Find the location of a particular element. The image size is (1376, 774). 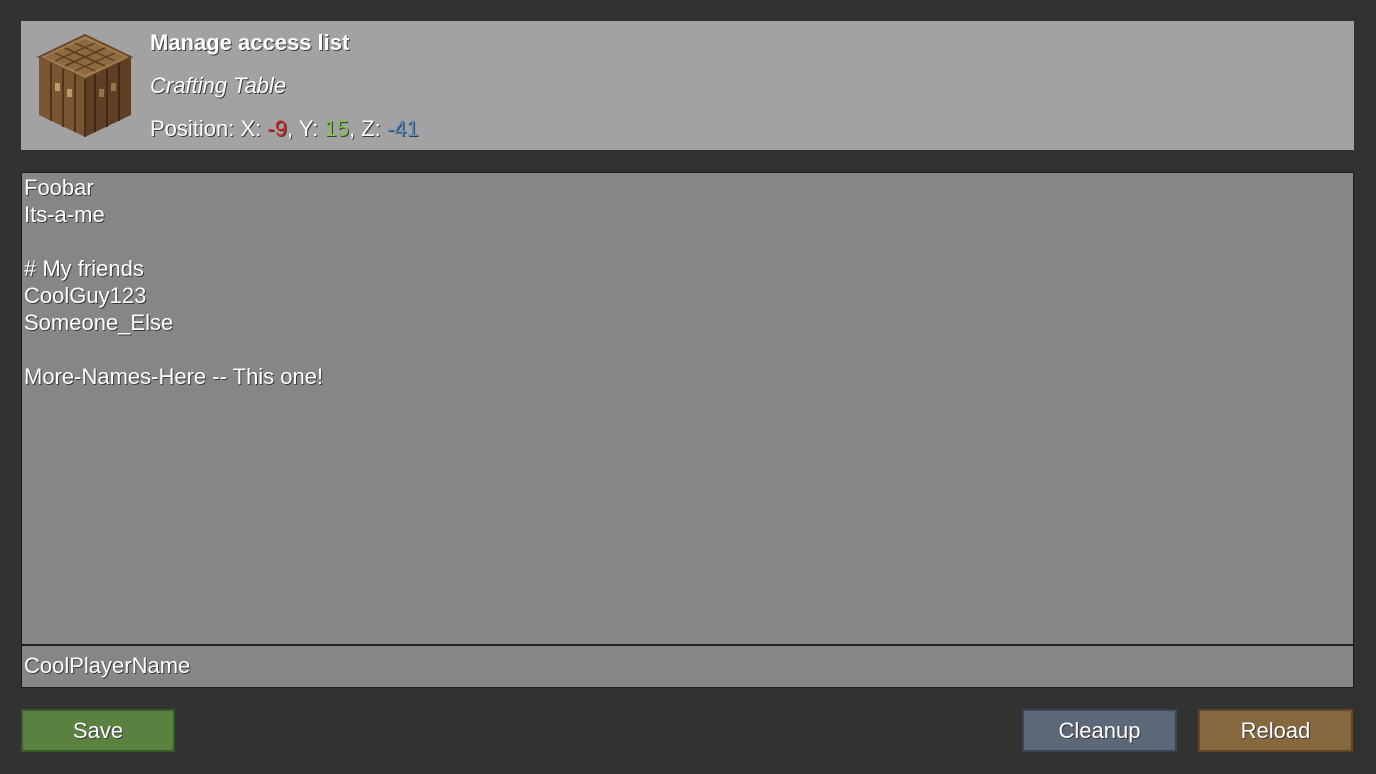

crafting-table-icon is located at coordinates (85, 86).